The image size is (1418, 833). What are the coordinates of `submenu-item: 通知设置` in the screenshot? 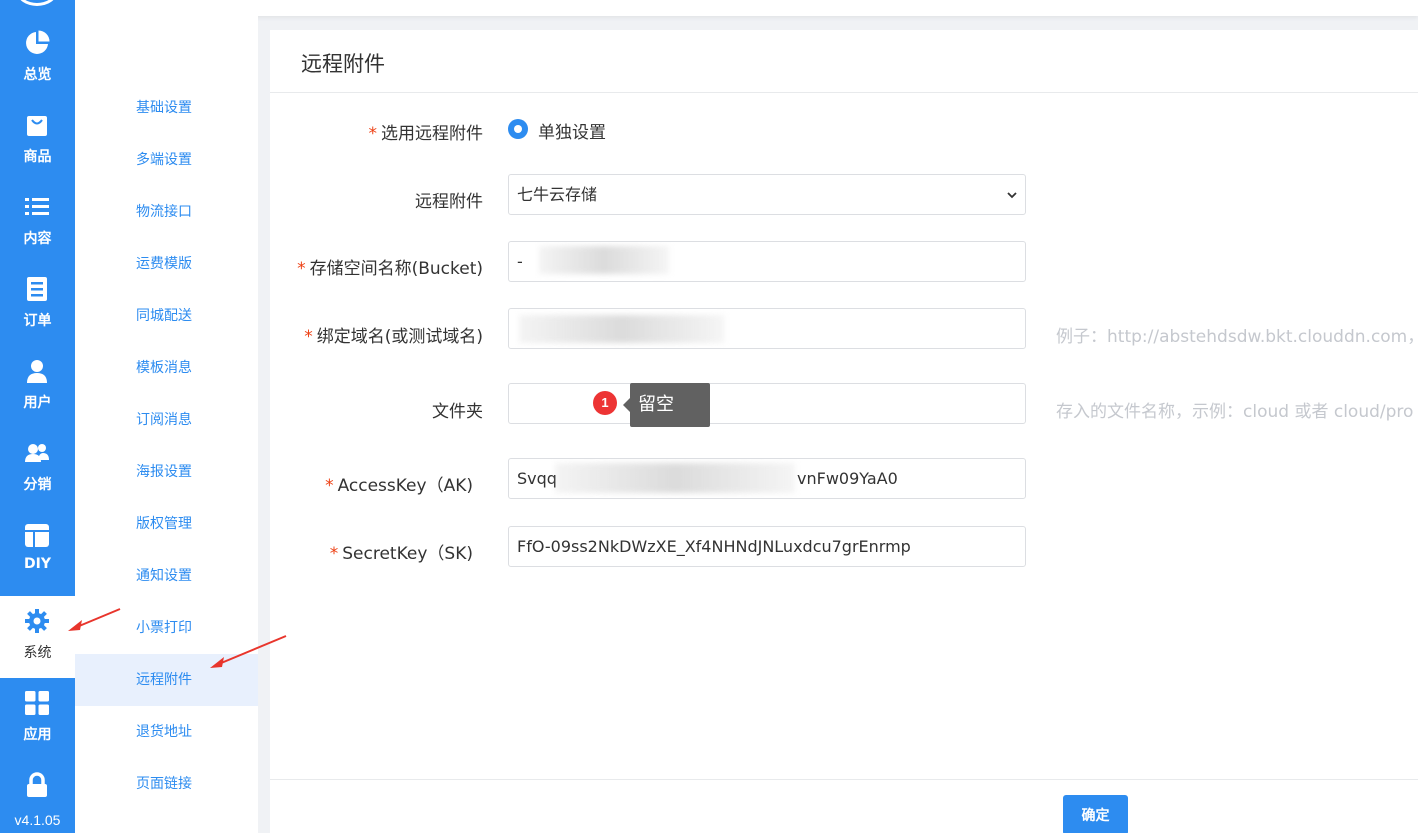 It's located at (166, 576).